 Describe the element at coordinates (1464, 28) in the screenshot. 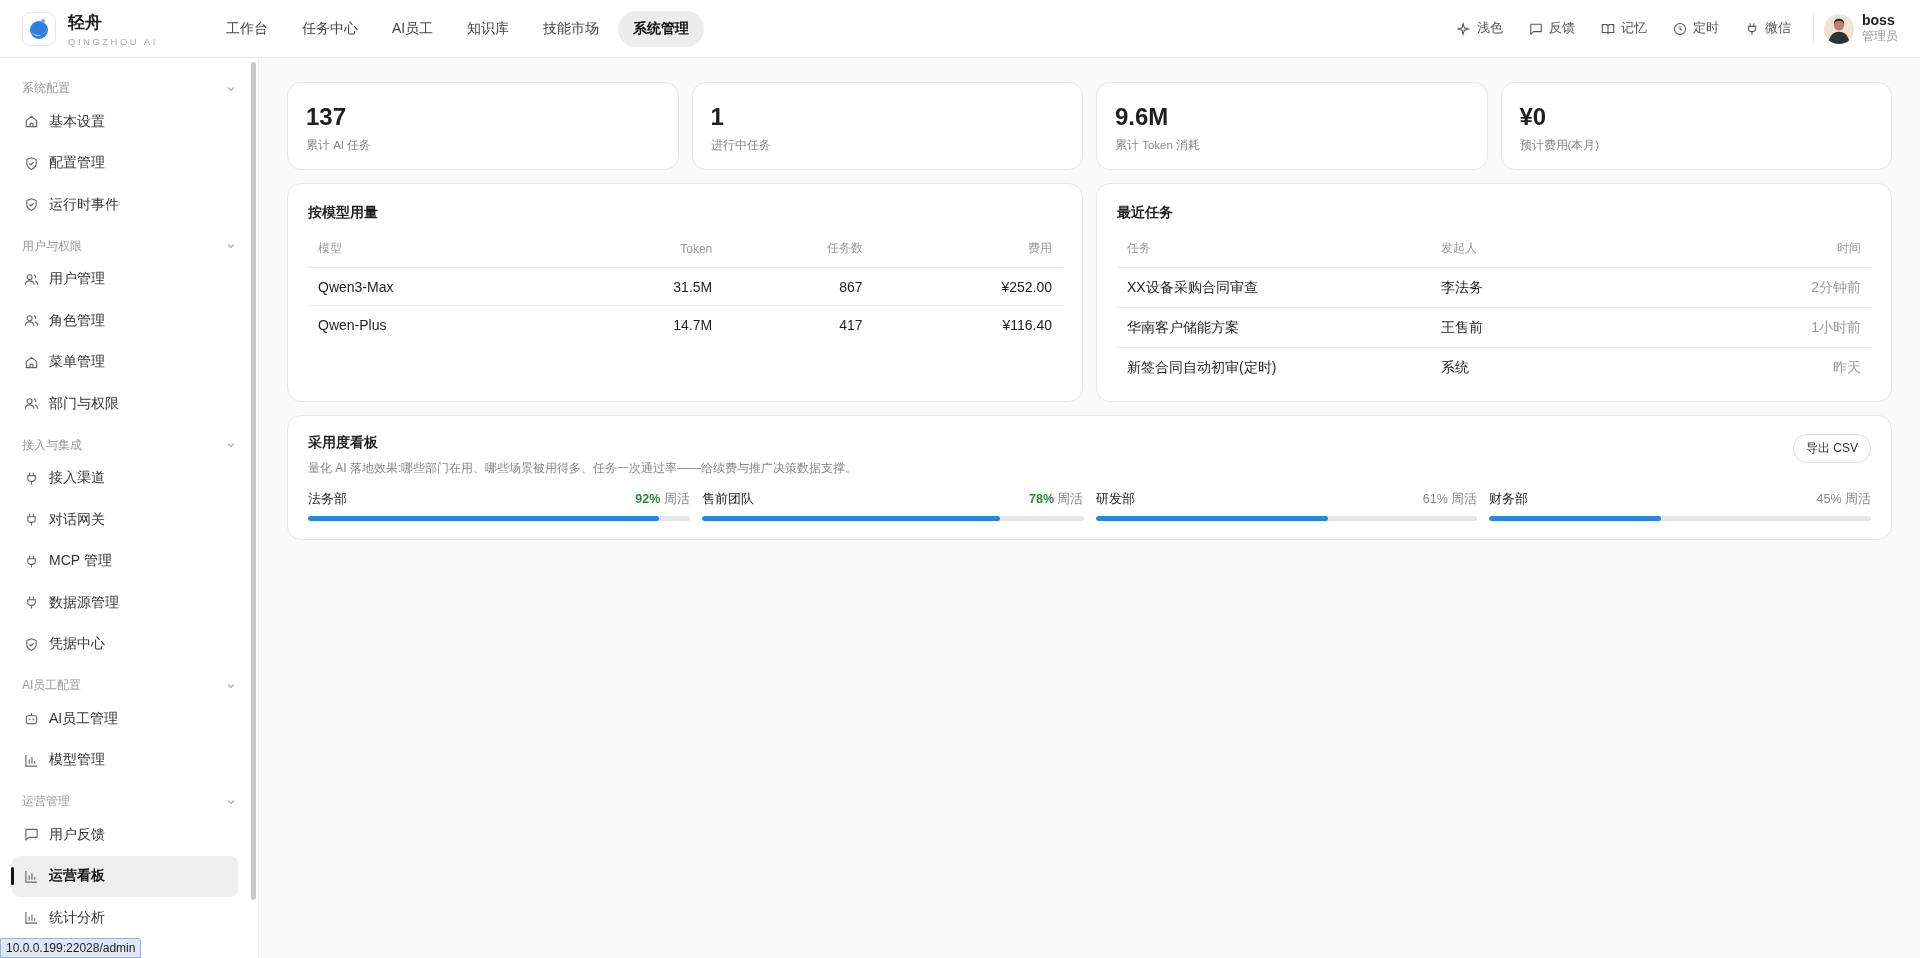

I see `sparkle-icon` at that location.